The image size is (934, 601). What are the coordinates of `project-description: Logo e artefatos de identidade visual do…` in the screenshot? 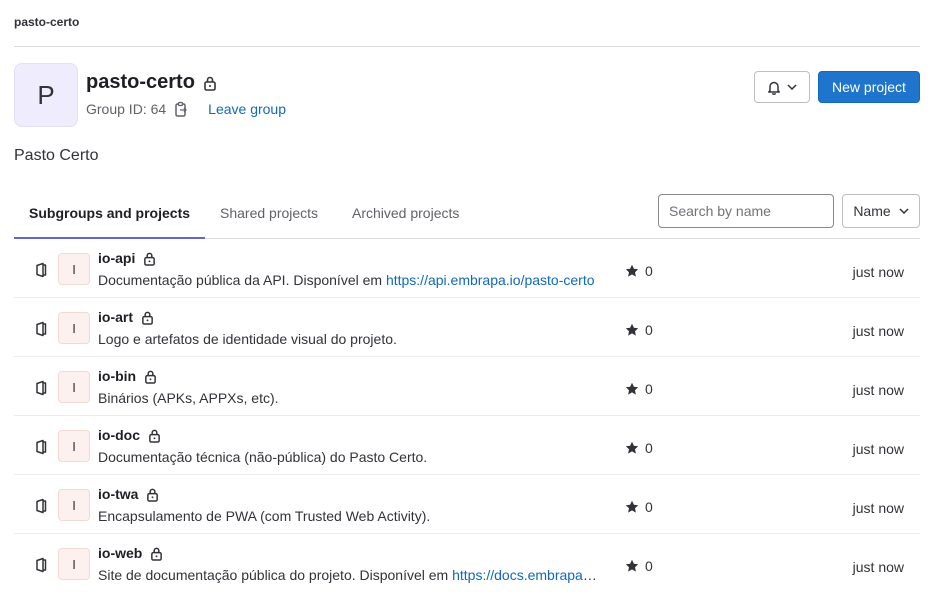 It's located at (348, 339).